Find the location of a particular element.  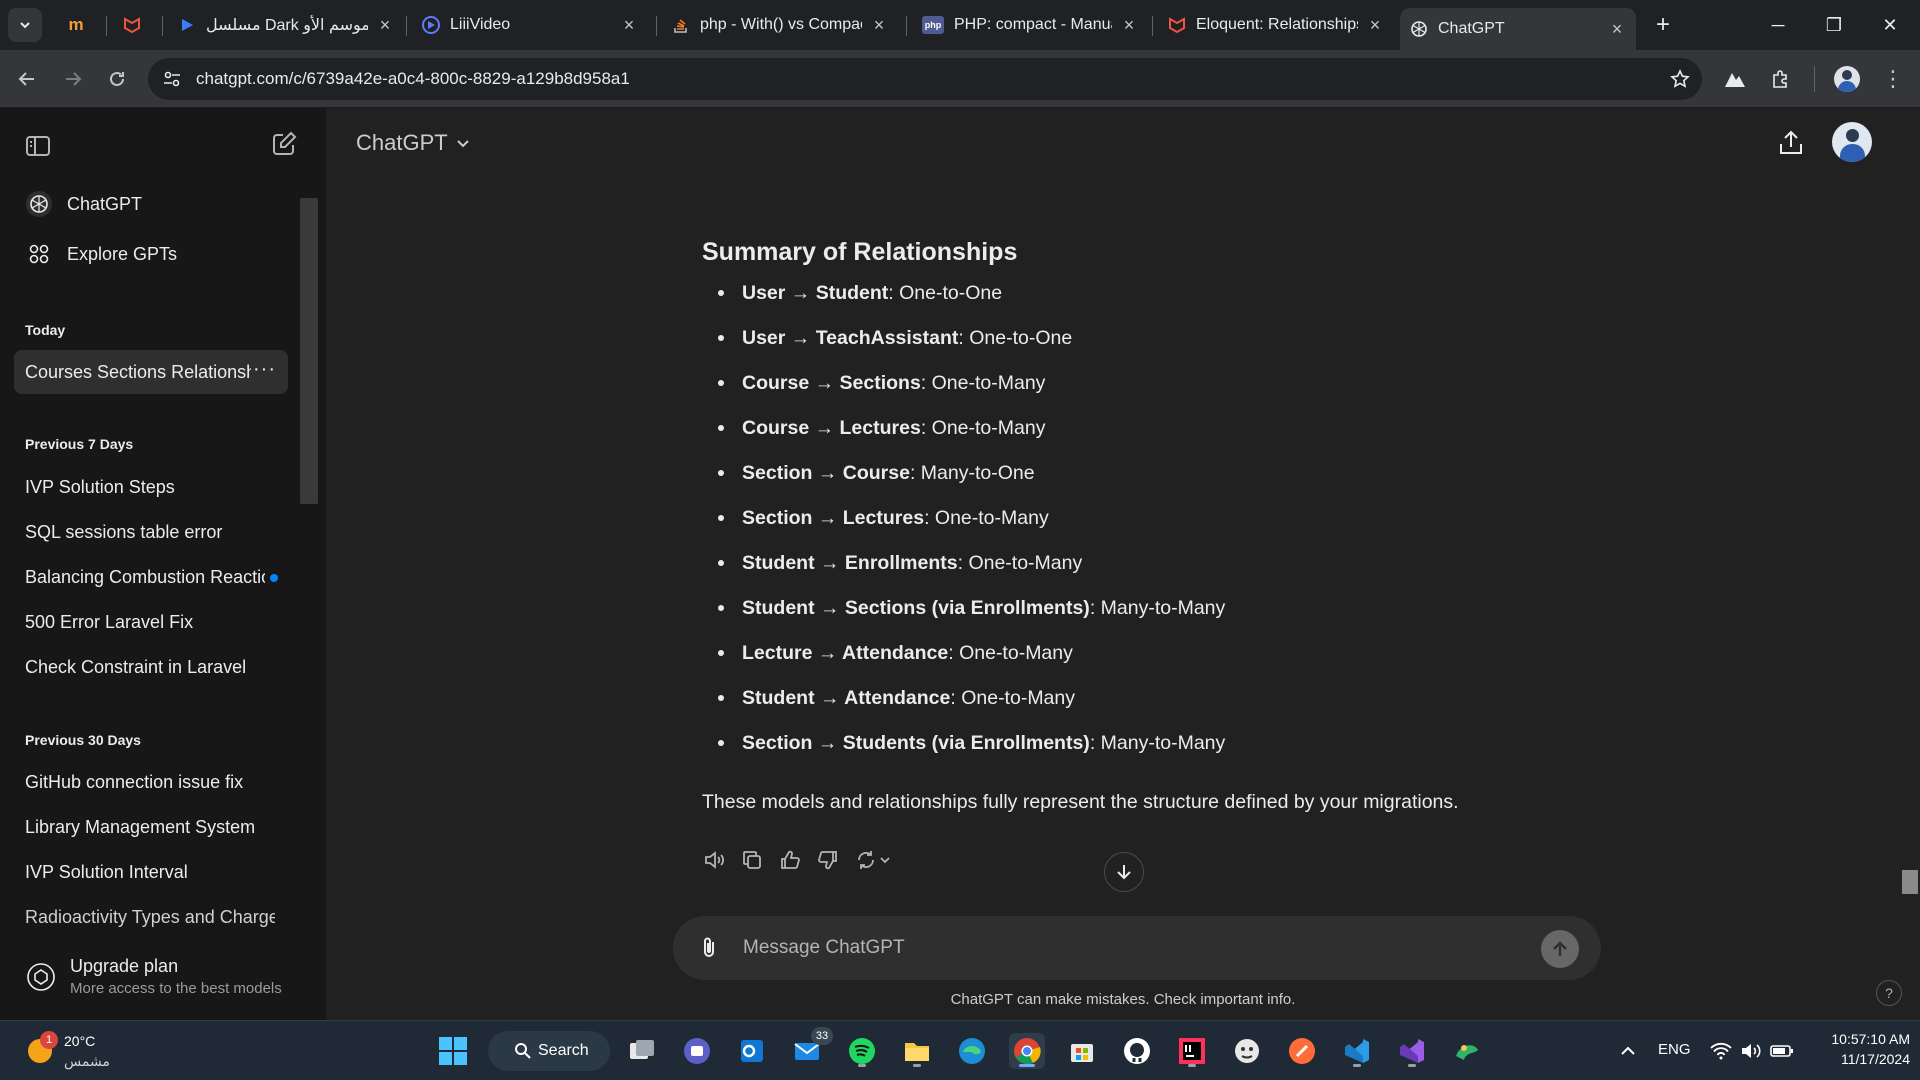

tab-liiivideo: LiiiVideo × is located at coordinates (530, 25).